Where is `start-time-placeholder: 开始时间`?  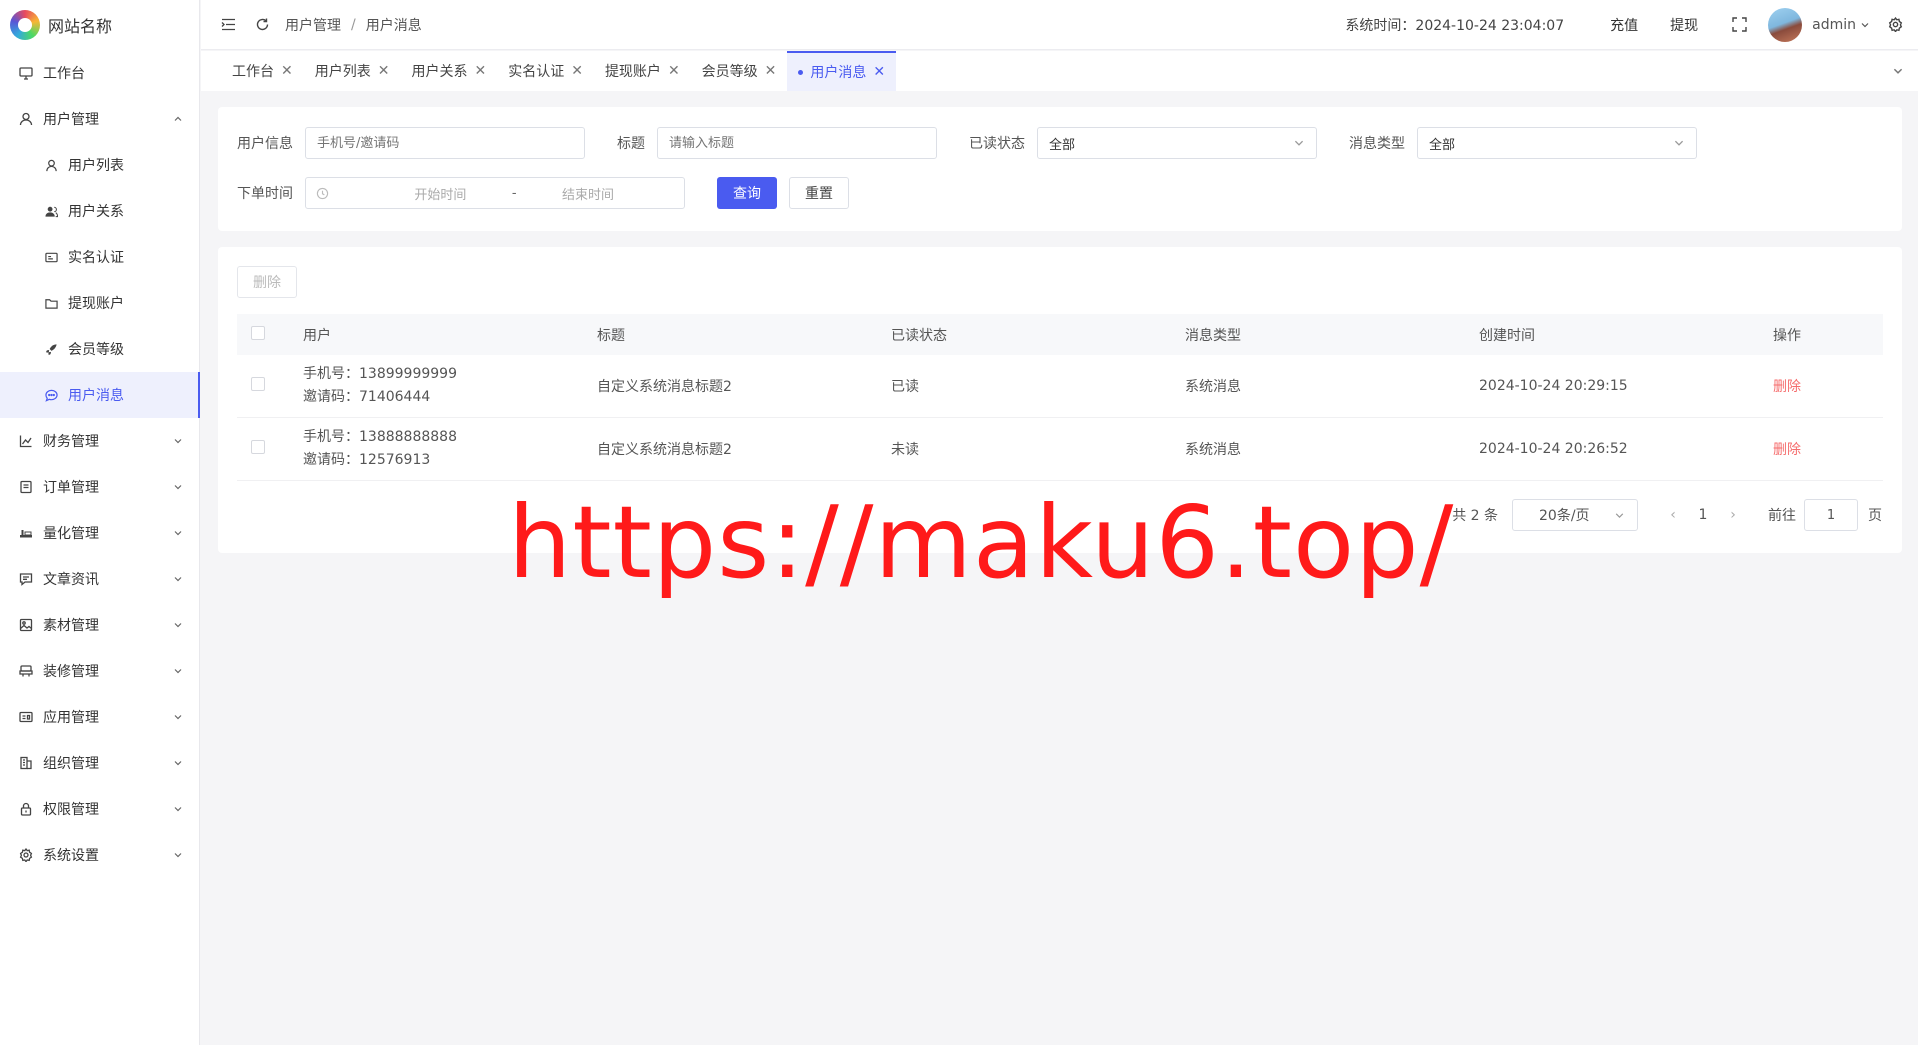
start-time-placeholder: 开始时间 is located at coordinates (440, 193).